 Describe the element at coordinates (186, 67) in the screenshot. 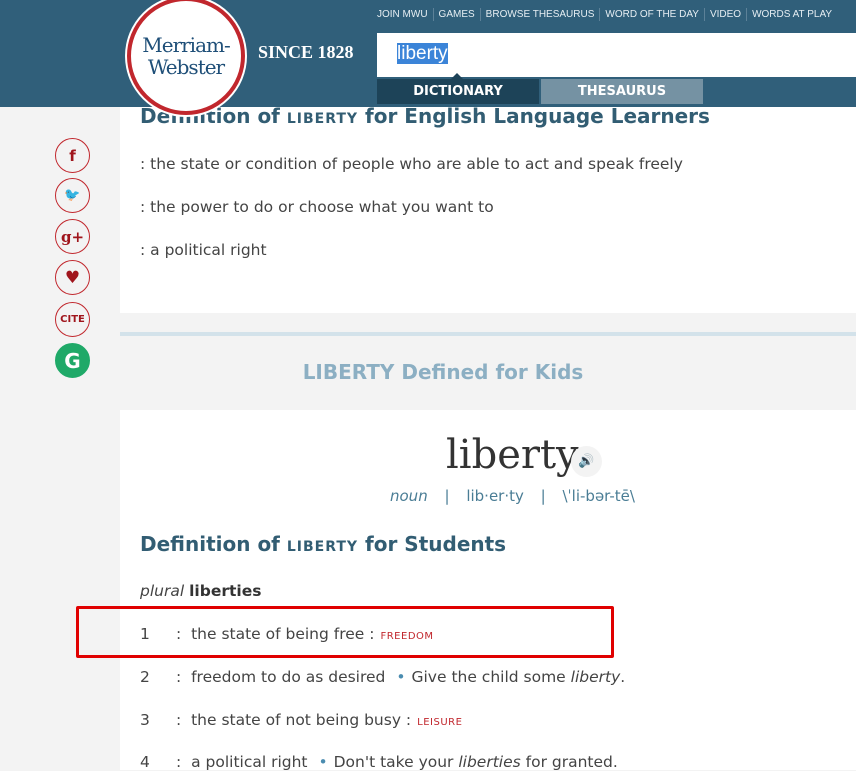

I see `logo-line2: Webster` at that location.